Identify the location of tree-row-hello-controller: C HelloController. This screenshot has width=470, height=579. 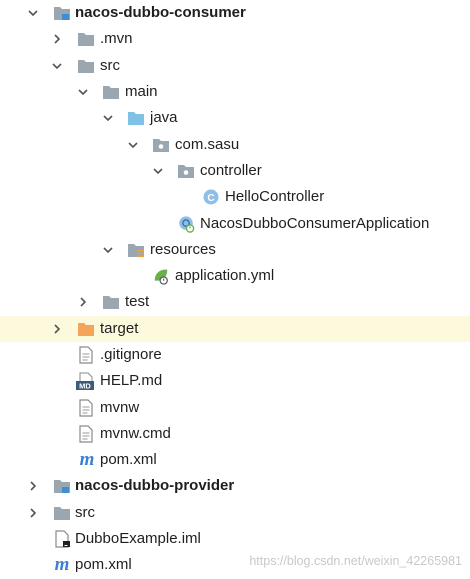
(235, 197).